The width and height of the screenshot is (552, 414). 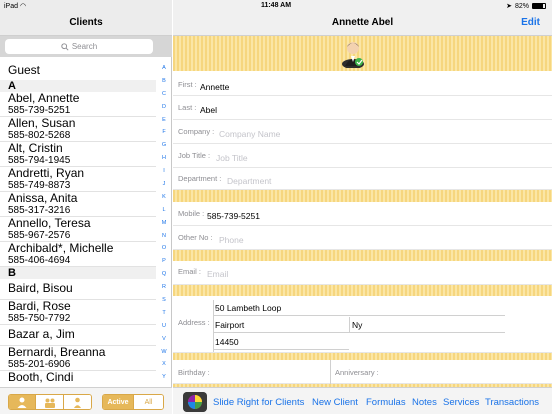 I want to click on index-letter: E, so click(x=164, y=120).